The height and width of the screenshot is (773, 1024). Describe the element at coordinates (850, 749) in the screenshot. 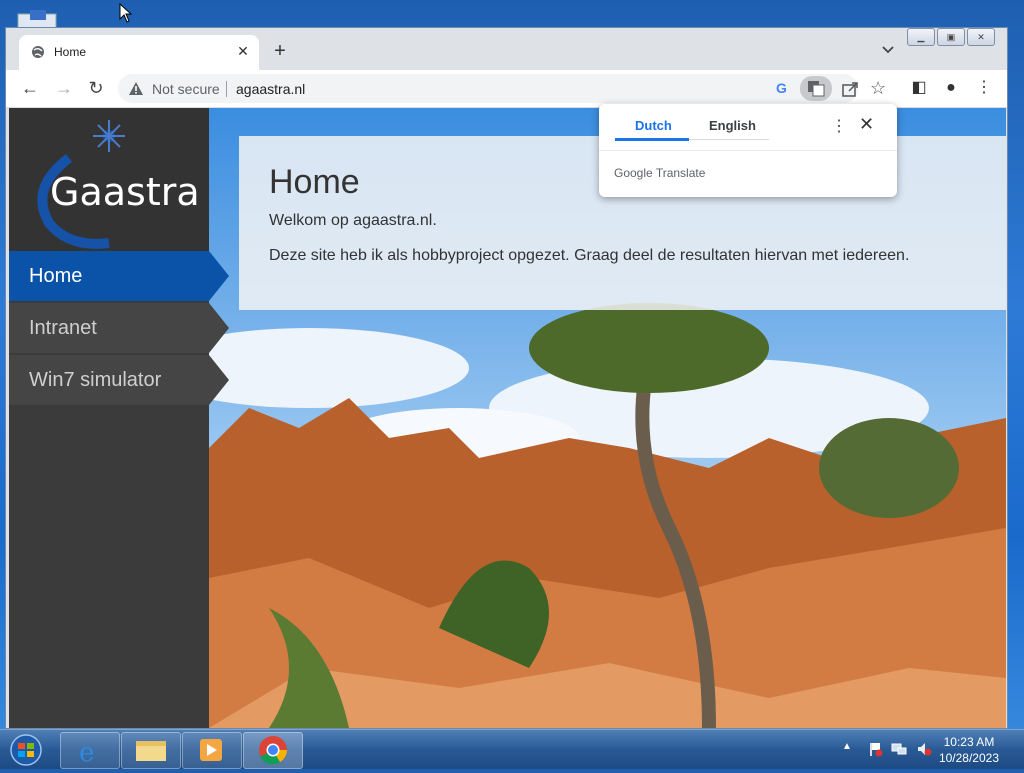

I see `show-hidden-icons-icon: ▲` at that location.